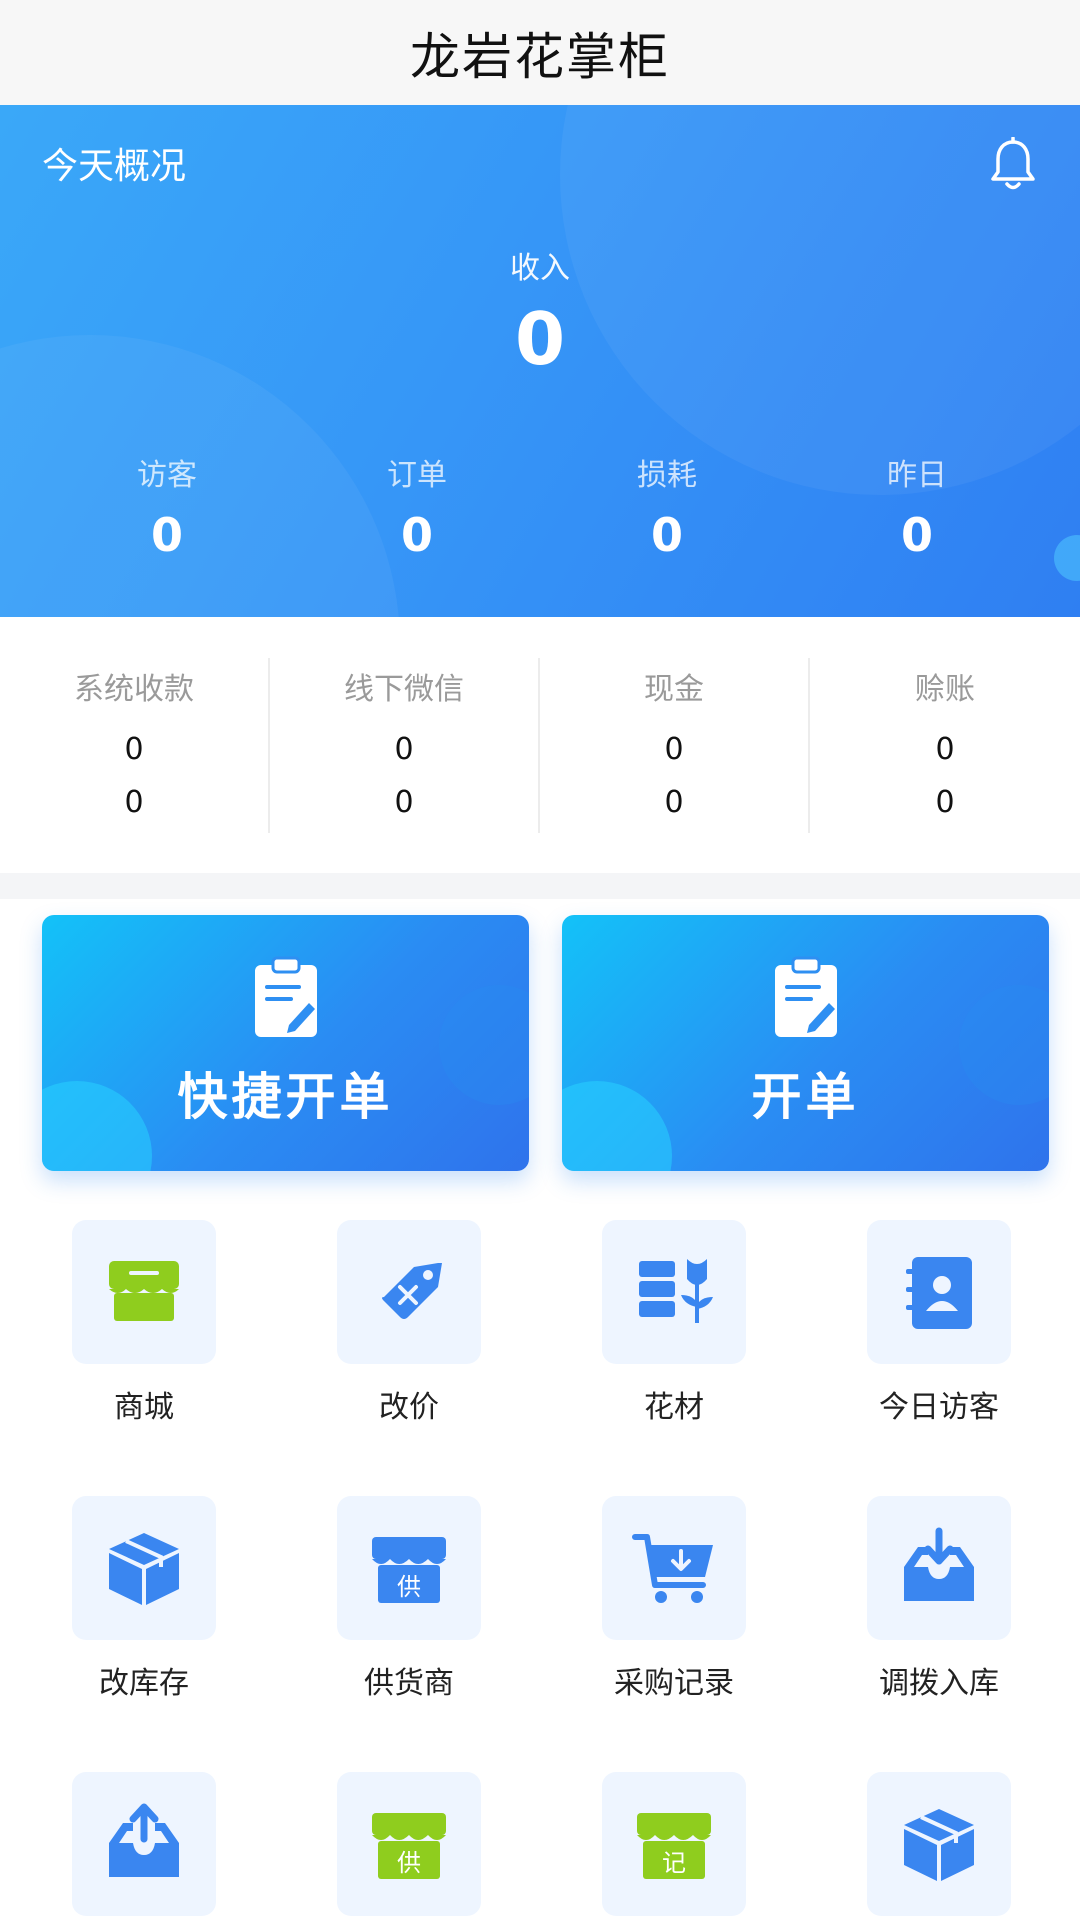 This screenshot has width=1080, height=1920. Describe the element at coordinates (409, 1407) in the screenshot. I see `grid-label: 改价` at that location.